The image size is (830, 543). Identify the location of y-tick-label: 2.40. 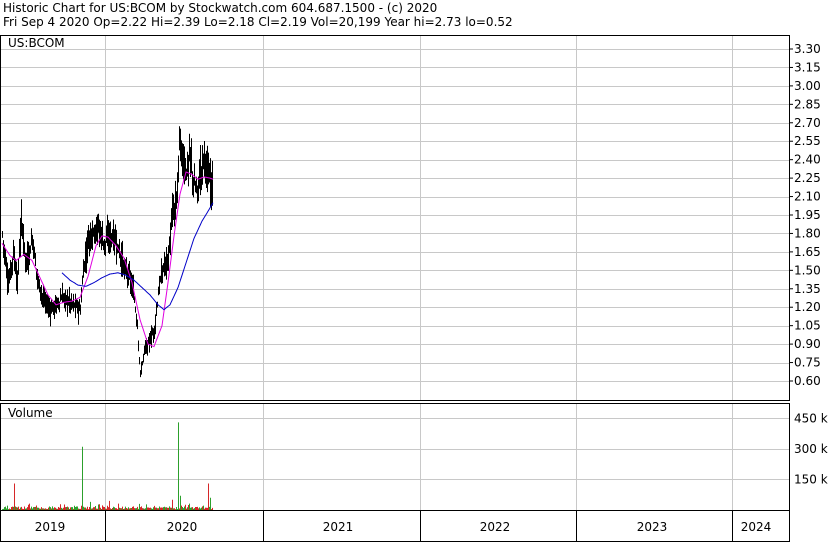
(807, 160).